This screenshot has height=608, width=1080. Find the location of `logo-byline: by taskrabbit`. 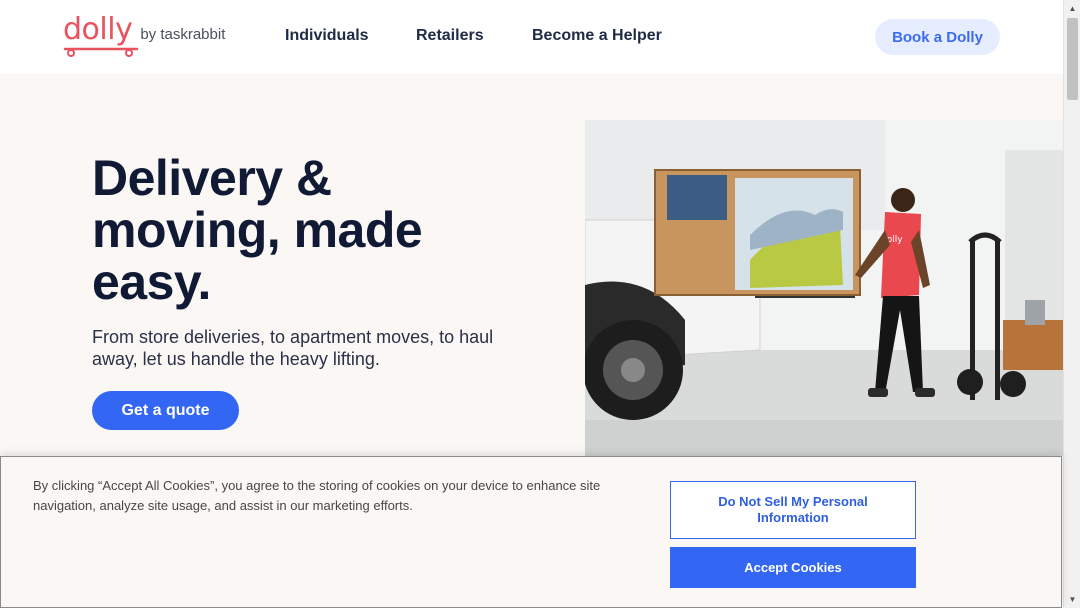

logo-byline: by taskrabbit is located at coordinates (183, 34).